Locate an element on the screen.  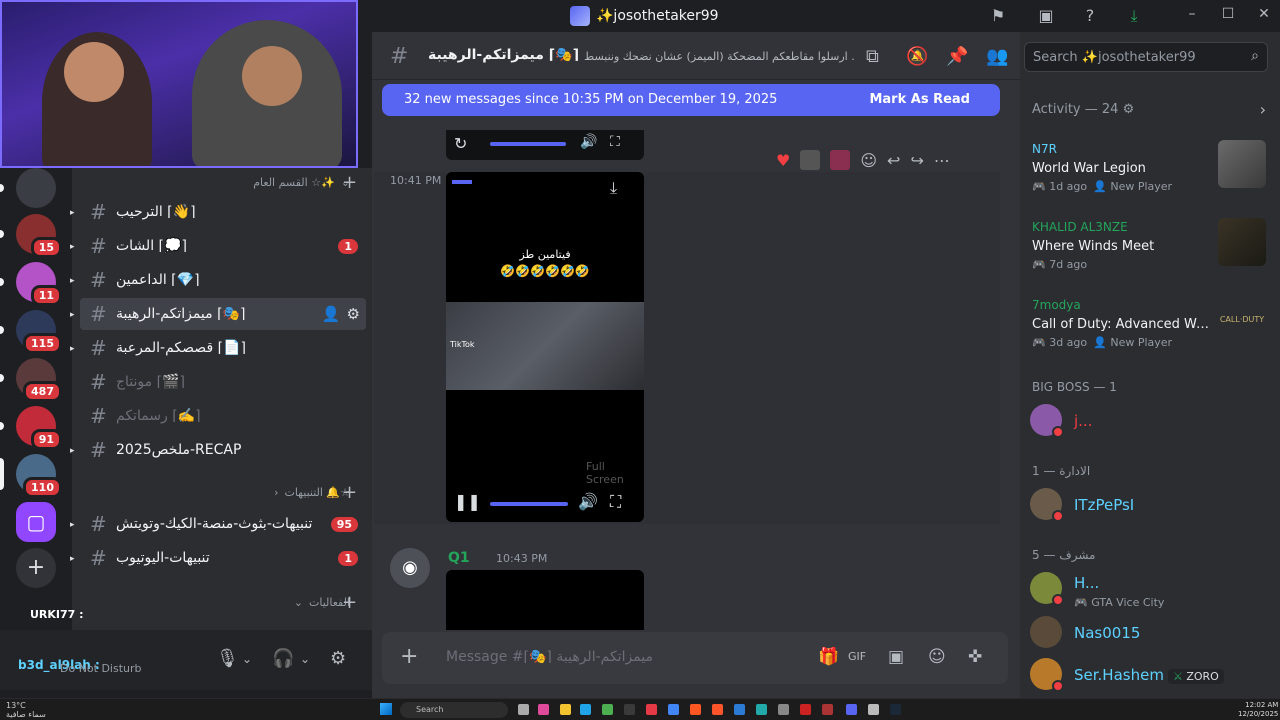
channel-chat: ▸ # الشات ⌈💭⌉ 1 is located at coordinates (218, 246).